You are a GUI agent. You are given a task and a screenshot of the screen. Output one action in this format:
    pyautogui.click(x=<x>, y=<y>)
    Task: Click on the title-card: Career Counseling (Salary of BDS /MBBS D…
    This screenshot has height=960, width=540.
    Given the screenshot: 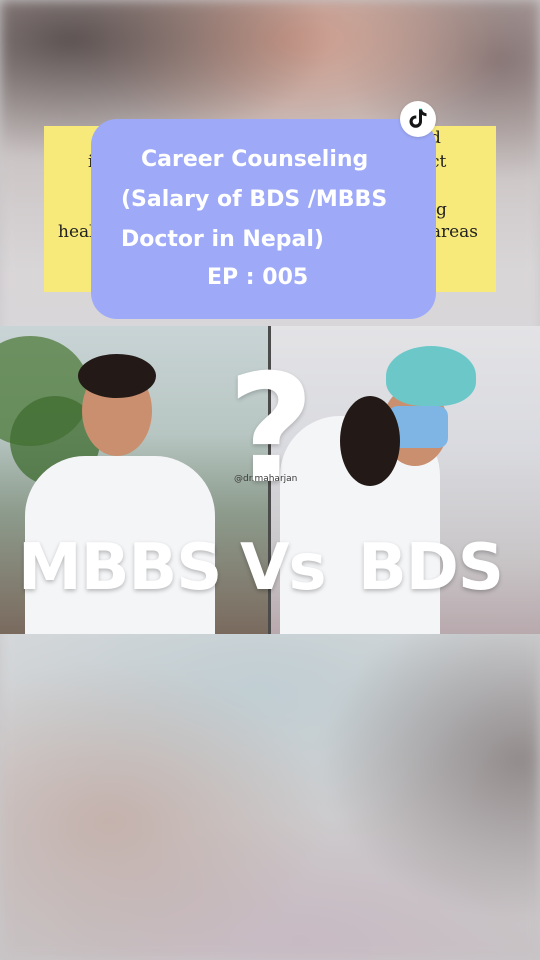 What is the action you would take?
    pyautogui.click(x=263, y=219)
    